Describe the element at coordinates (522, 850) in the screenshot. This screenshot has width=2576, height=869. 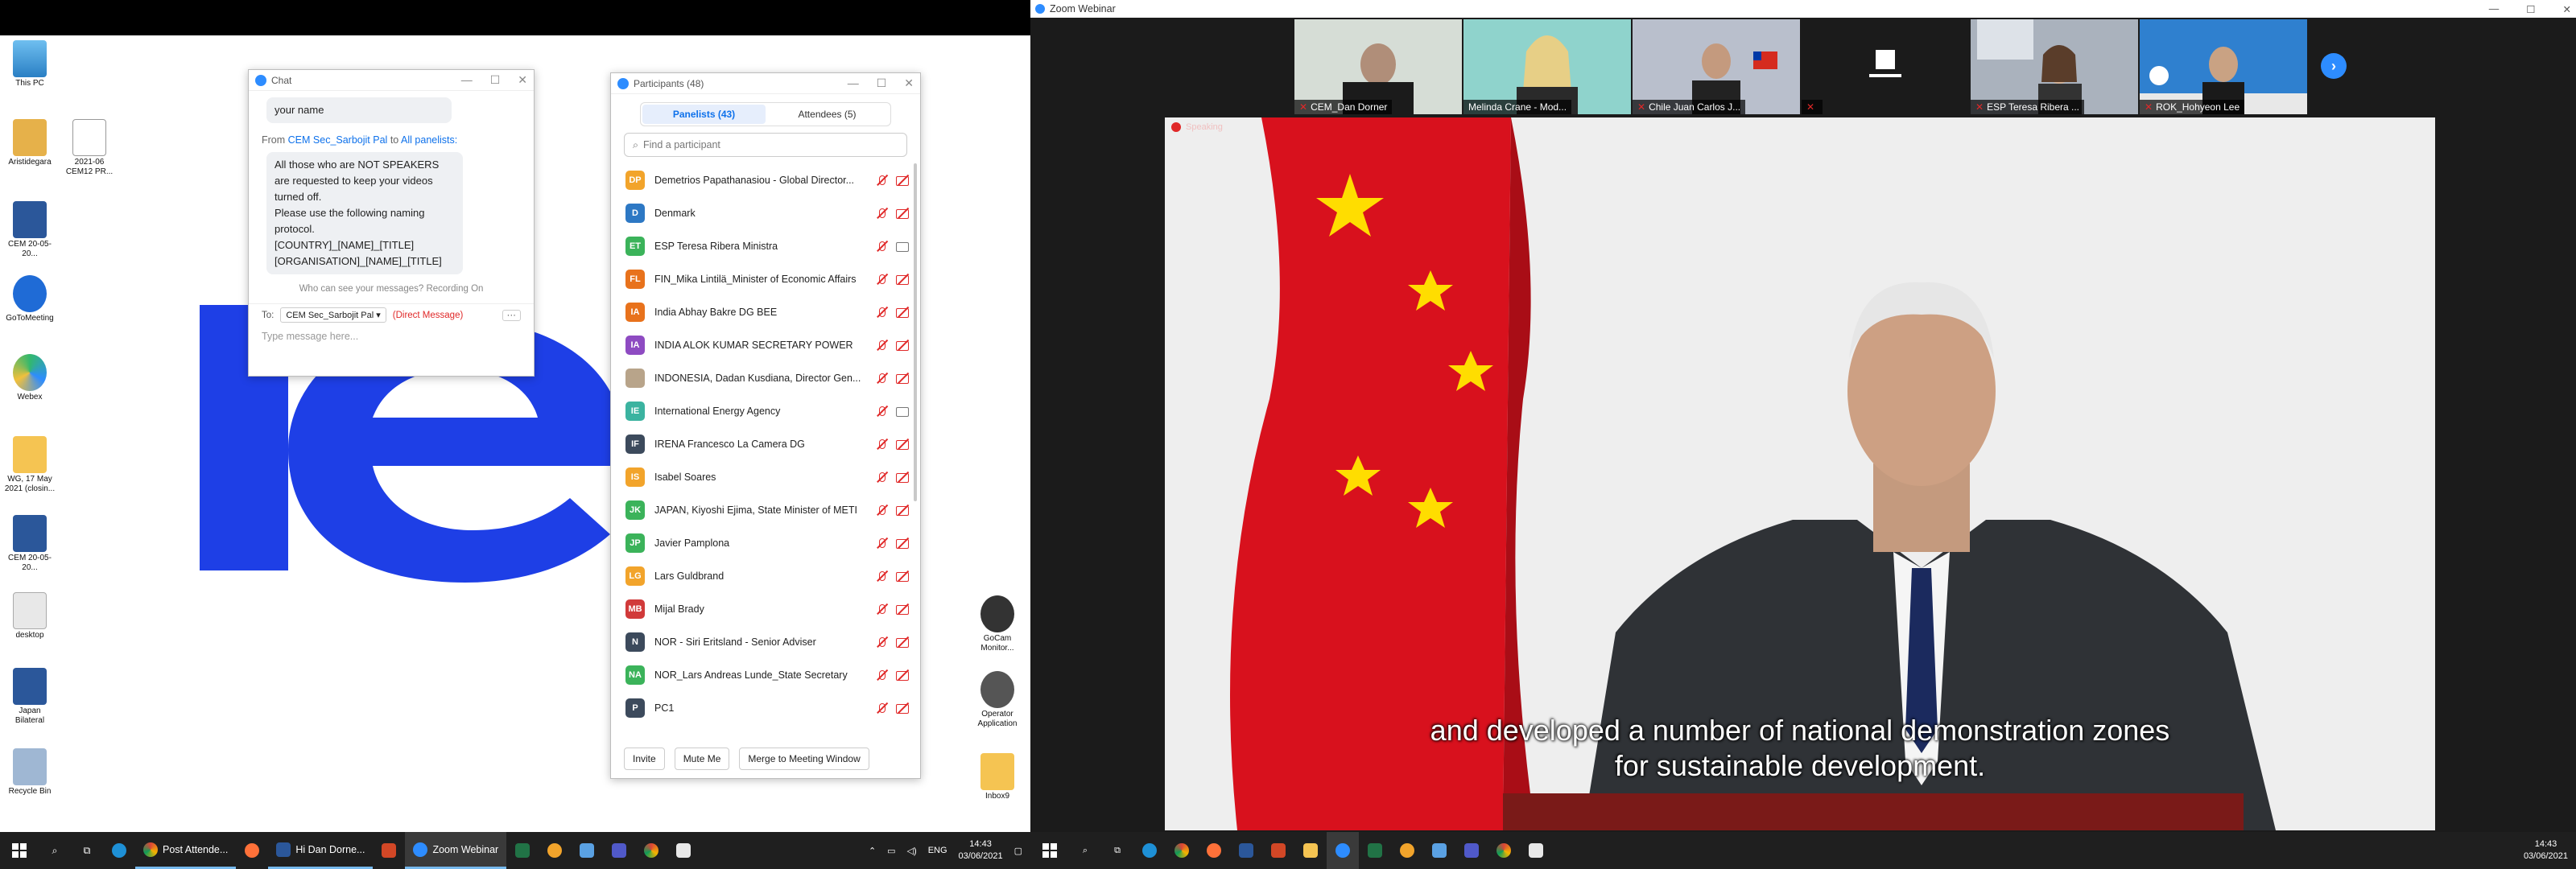
I see `excel-icon` at that location.